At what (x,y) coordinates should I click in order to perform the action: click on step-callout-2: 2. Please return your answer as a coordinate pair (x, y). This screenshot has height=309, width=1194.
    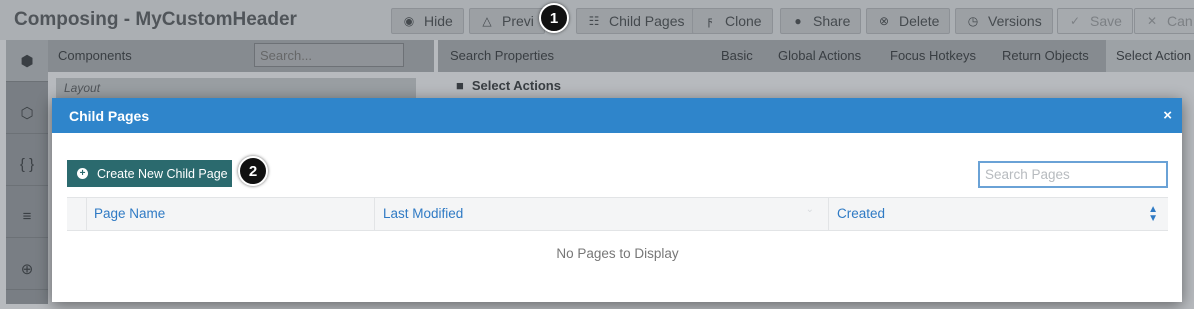
    Looking at the image, I should click on (253, 171).